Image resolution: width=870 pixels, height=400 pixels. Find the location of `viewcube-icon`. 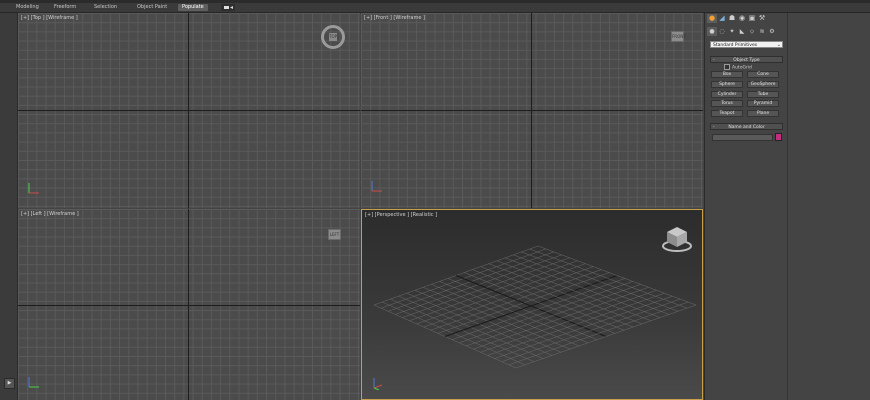

viewcube-icon is located at coordinates (679, 239).